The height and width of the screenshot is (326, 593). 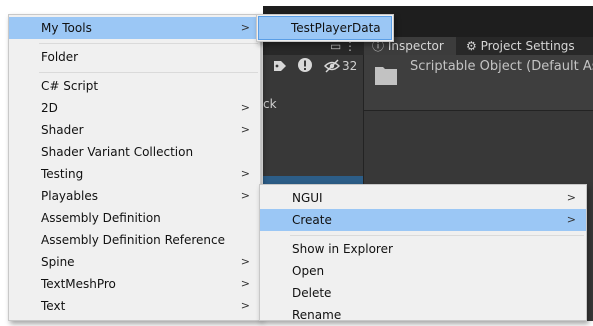 I want to click on menu-item-shader: Shader >, so click(x=134, y=130).